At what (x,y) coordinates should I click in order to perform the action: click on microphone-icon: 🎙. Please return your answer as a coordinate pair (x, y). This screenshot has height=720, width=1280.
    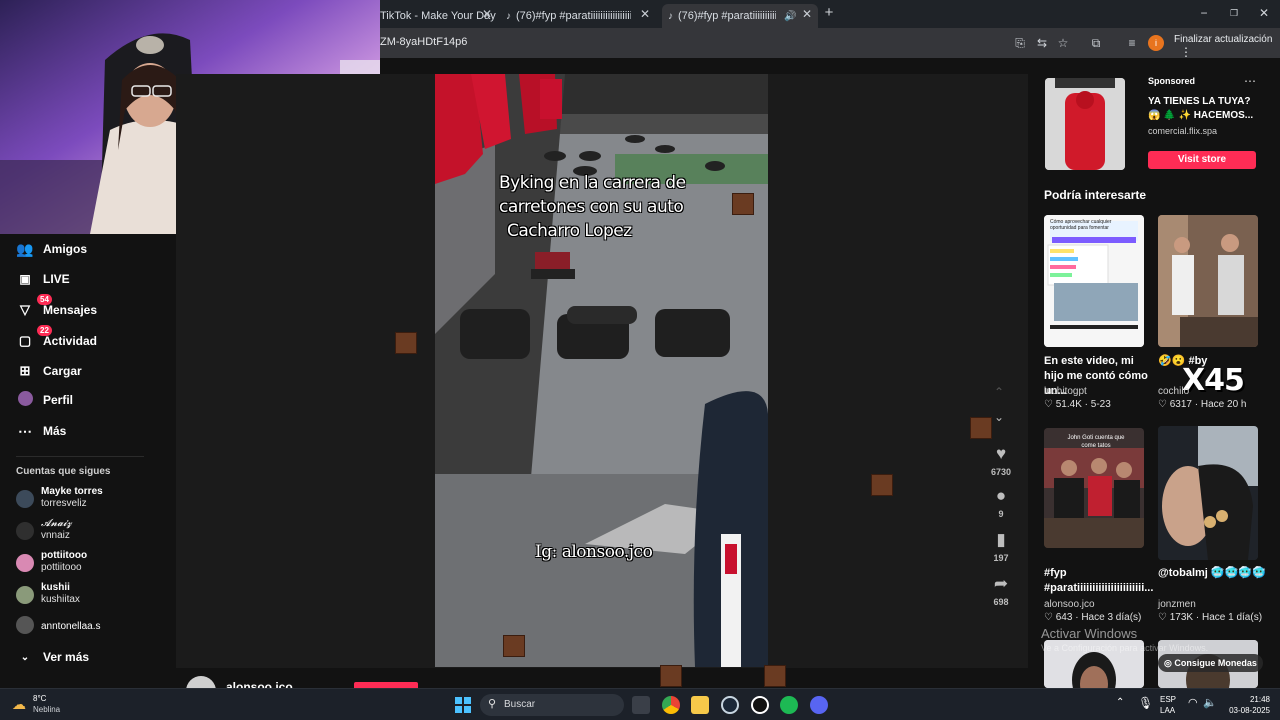
    Looking at the image, I should click on (1145, 703).